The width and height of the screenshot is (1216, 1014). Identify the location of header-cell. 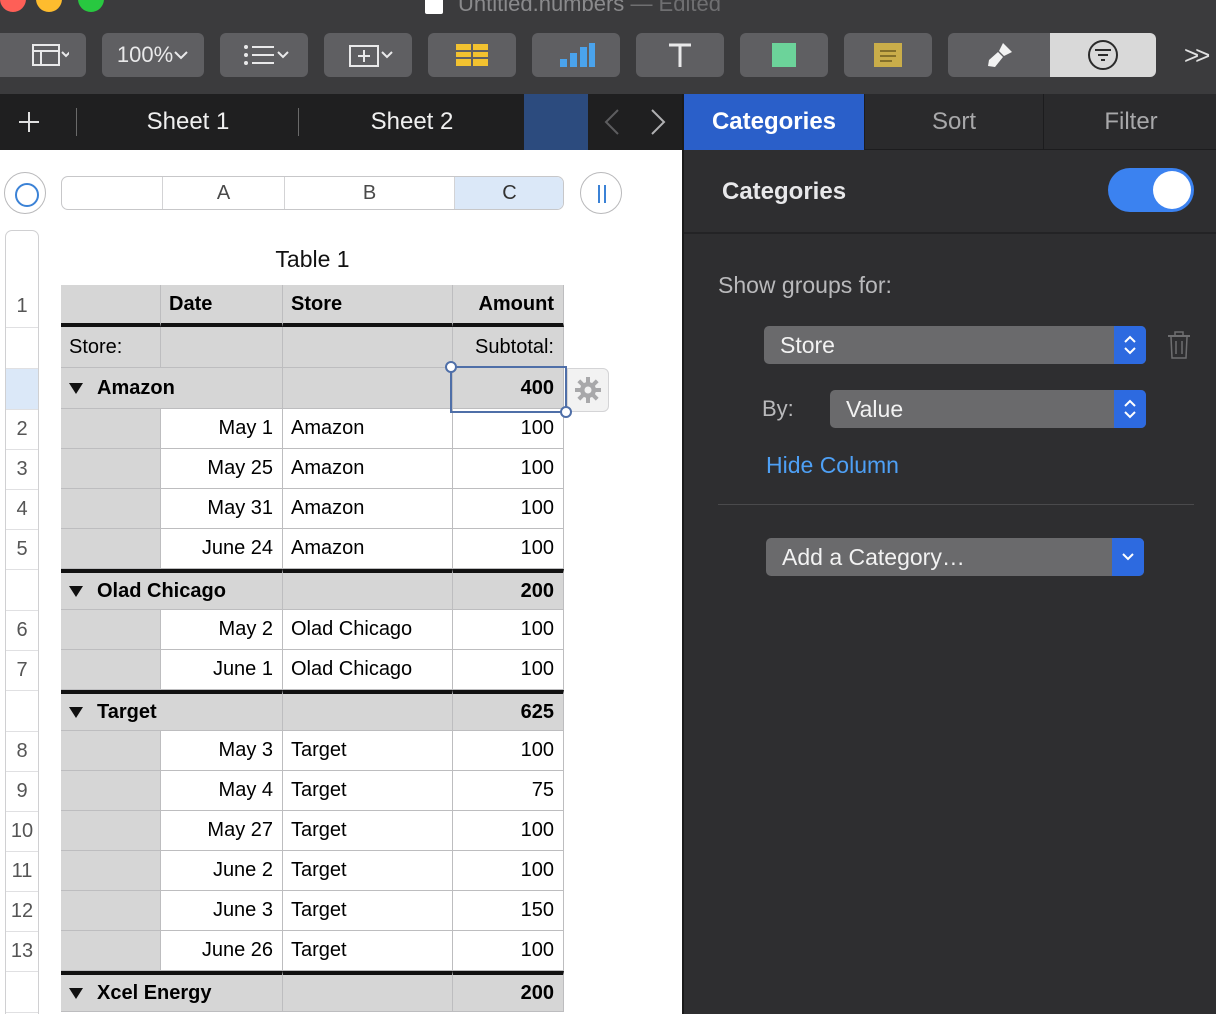
(111, 306).